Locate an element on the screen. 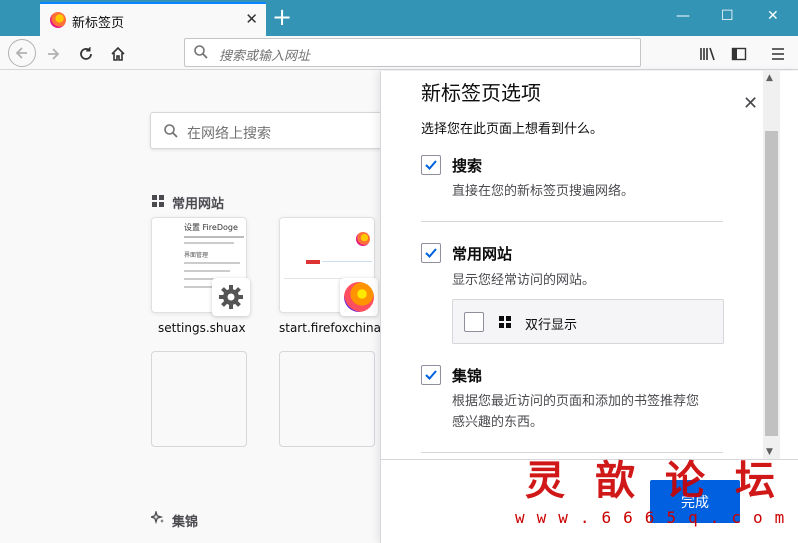 The height and width of the screenshot is (543, 798). library-icon is located at coordinates (707, 54).